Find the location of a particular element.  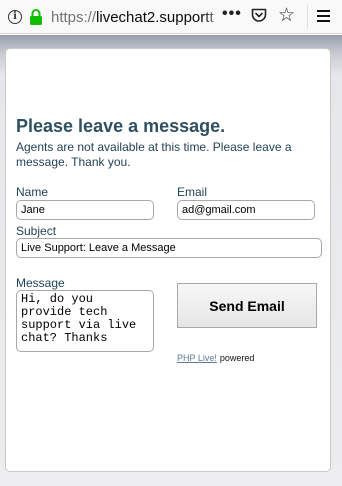

powered-text: powered is located at coordinates (237, 358).